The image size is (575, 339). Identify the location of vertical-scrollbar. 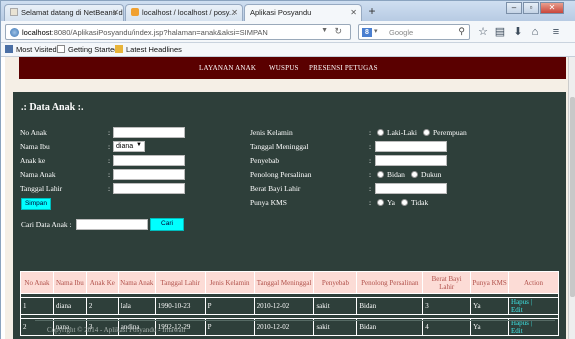
(571, 198).